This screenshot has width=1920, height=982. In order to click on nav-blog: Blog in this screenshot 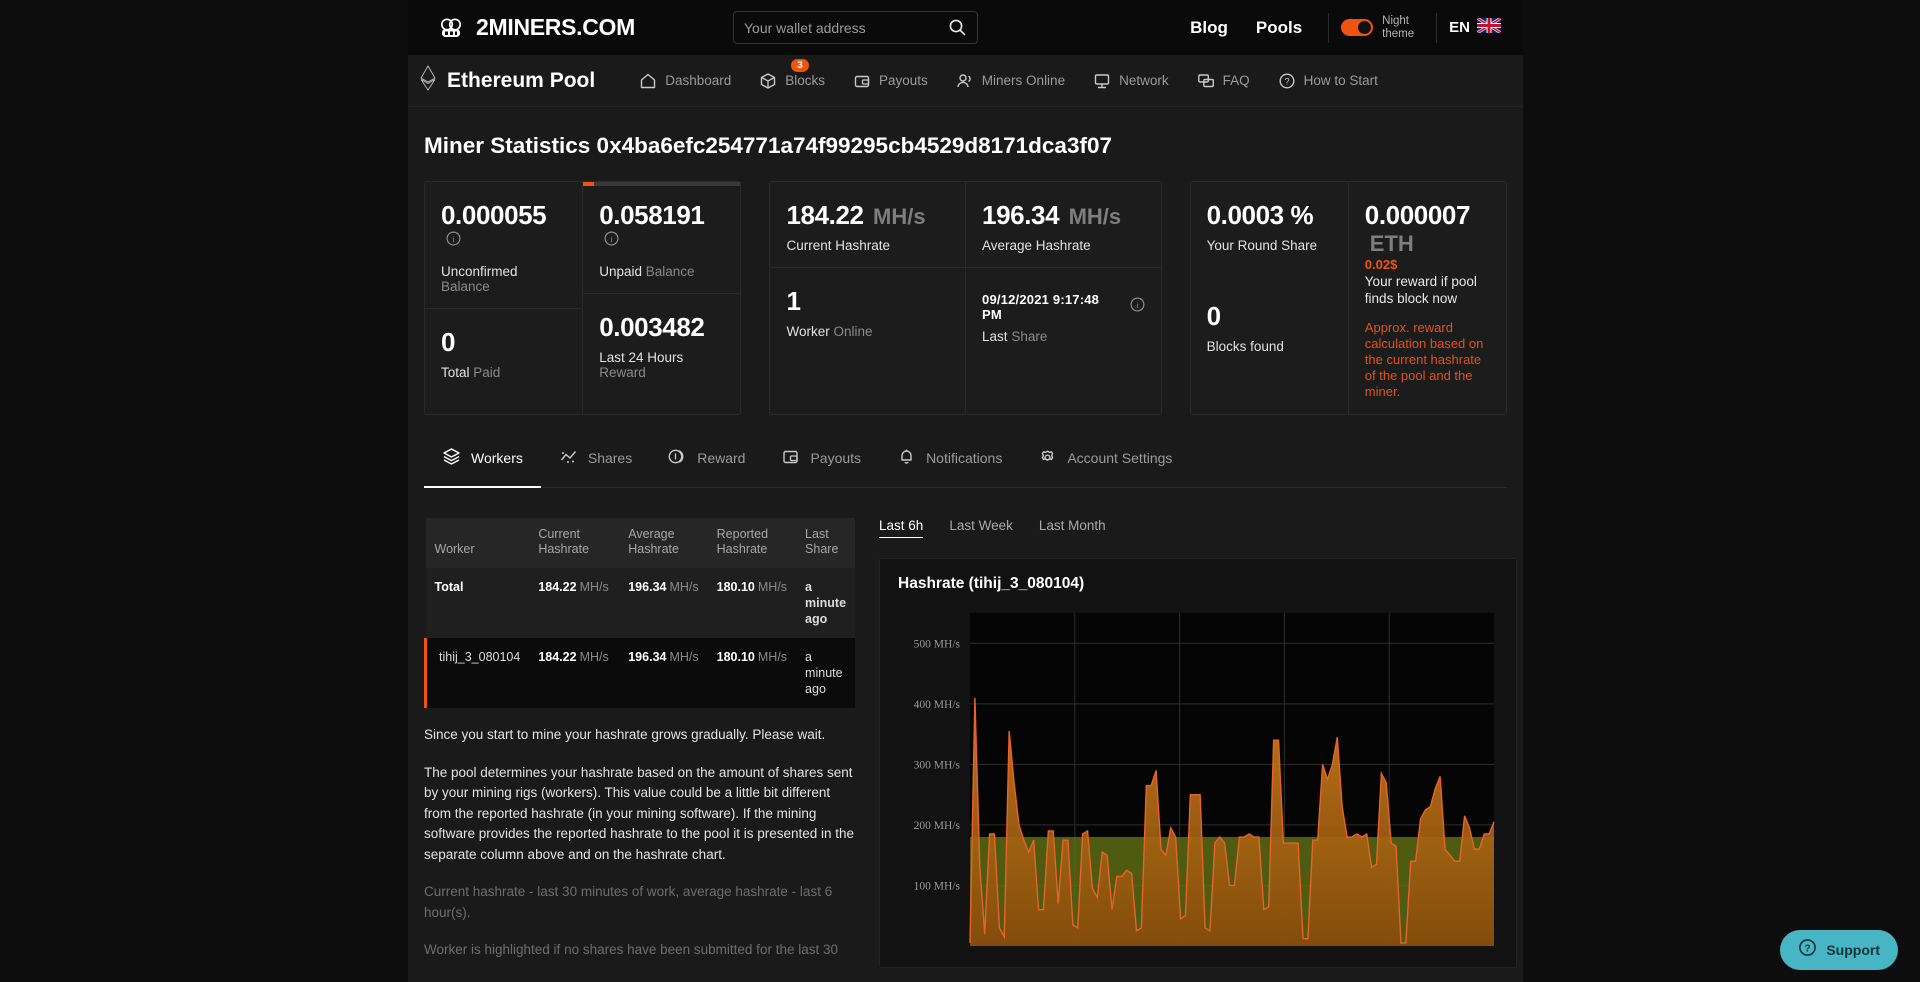, I will do `click(1209, 28)`.